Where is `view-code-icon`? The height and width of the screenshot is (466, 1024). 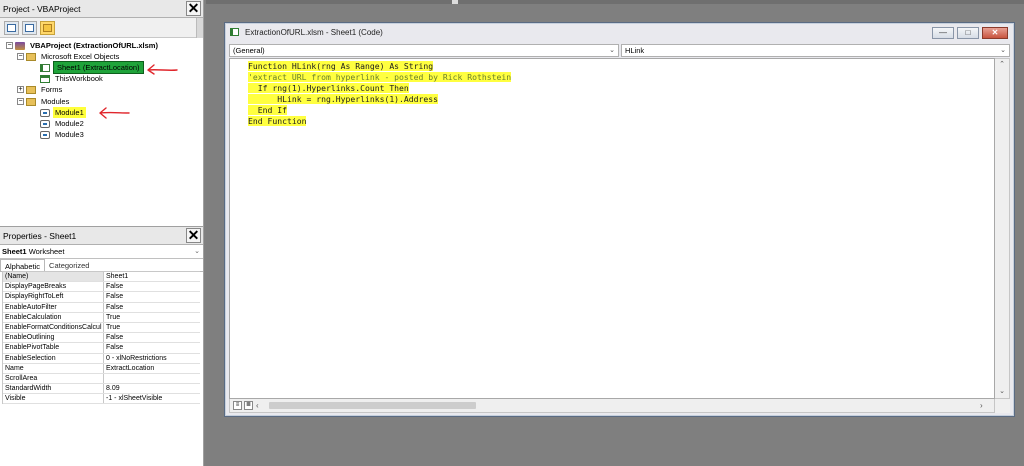
view-code-icon is located at coordinates (11, 27).